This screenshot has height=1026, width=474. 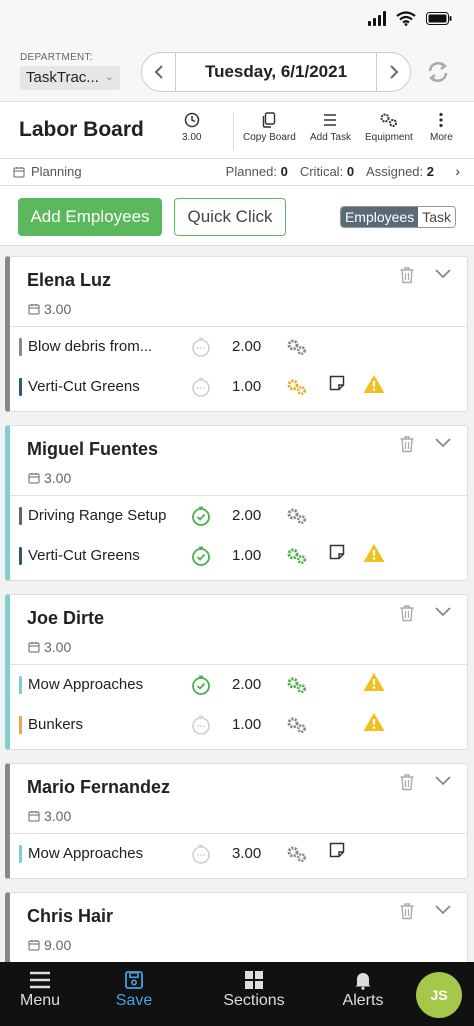 What do you see at coordinates (159, 72) in the screenshot?
I see `previous-day-button` at bounding box center [159, 72].